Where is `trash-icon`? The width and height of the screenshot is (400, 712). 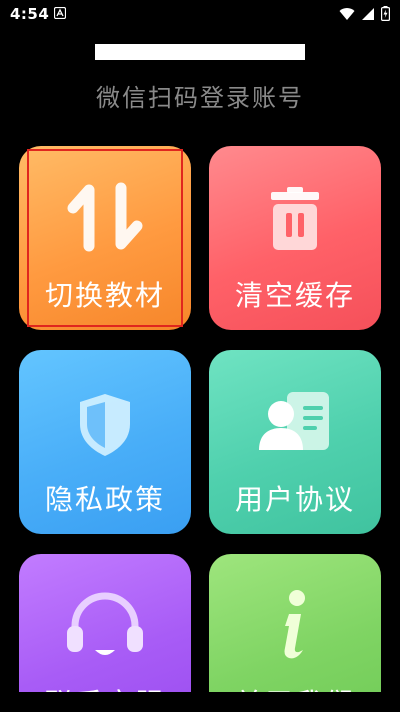 trash-icon is located at coordinates (295, 218).